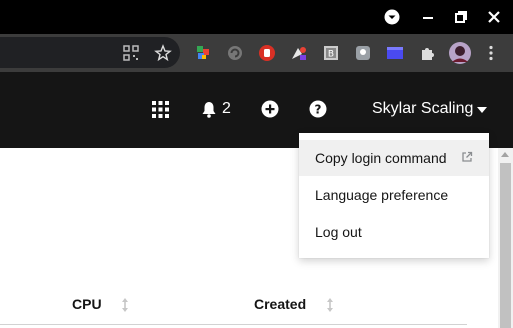 This screenshot has height=328, width=513. What do you see at coordinates (160, 109) in the screenshot?
I see `app-launcher-icon` at bounding box center [160, 109].